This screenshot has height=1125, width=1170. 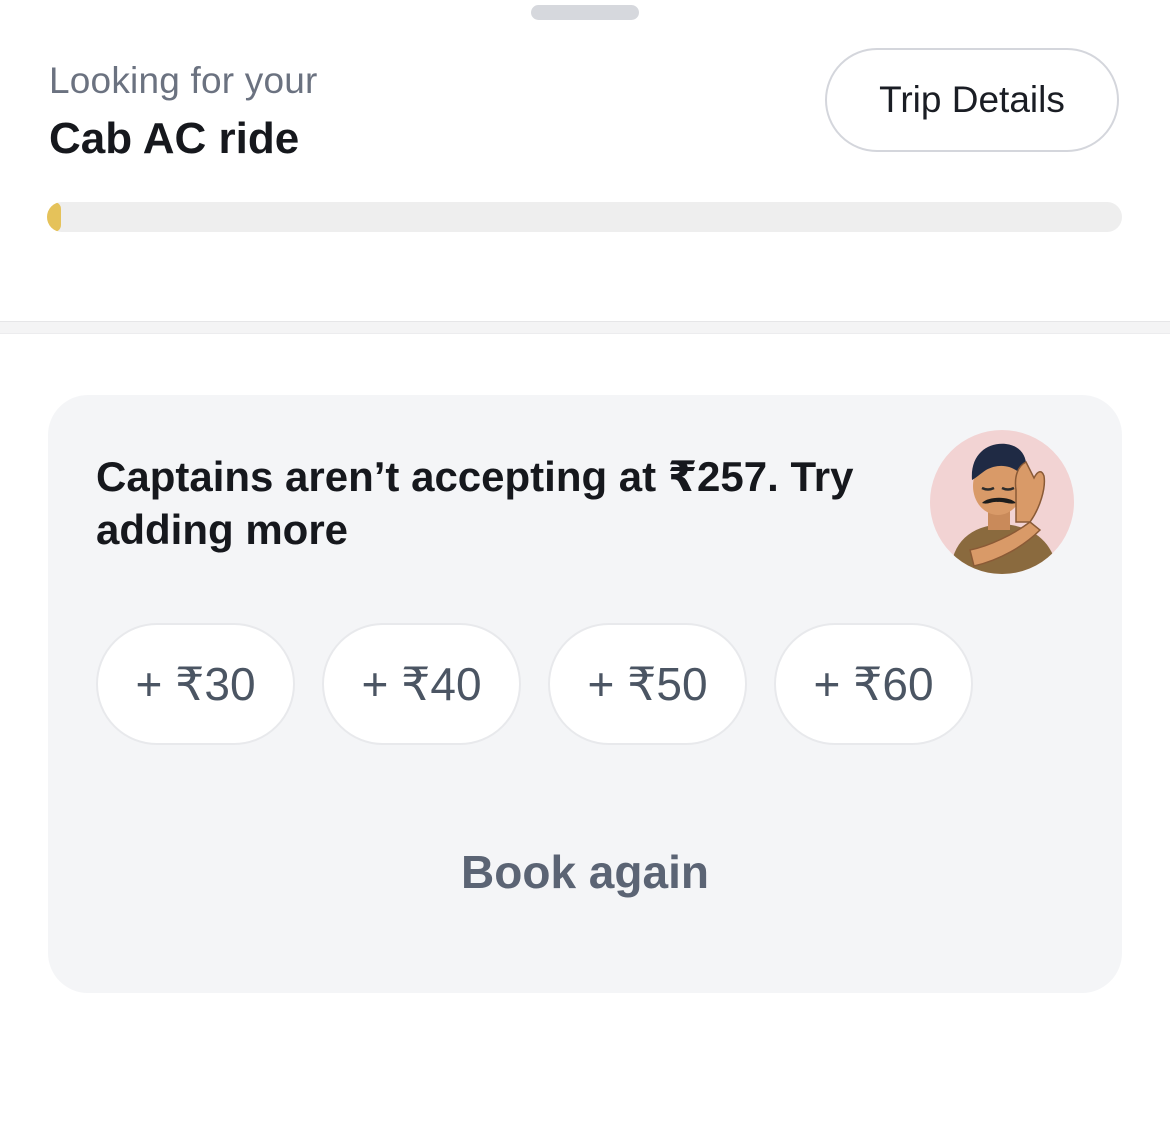 I want to click on add-60-chip: + ₹60, so click(x=873, y=684).